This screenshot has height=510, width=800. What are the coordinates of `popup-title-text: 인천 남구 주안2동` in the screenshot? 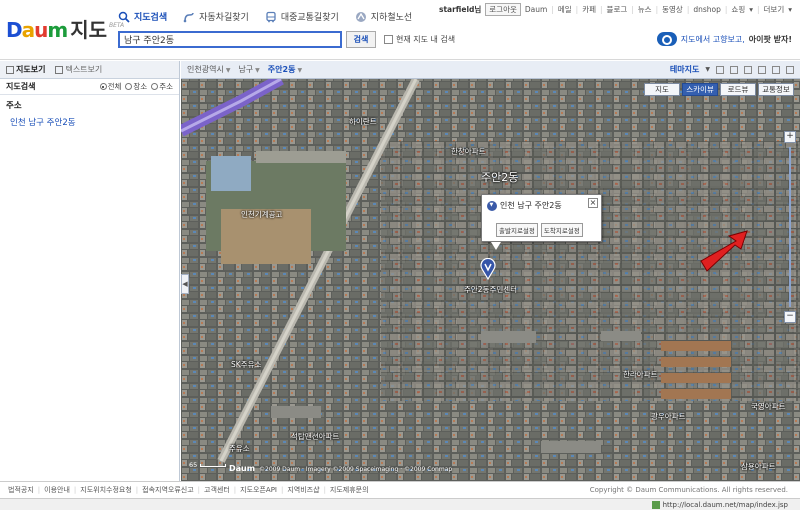 It's located at (531, 205).